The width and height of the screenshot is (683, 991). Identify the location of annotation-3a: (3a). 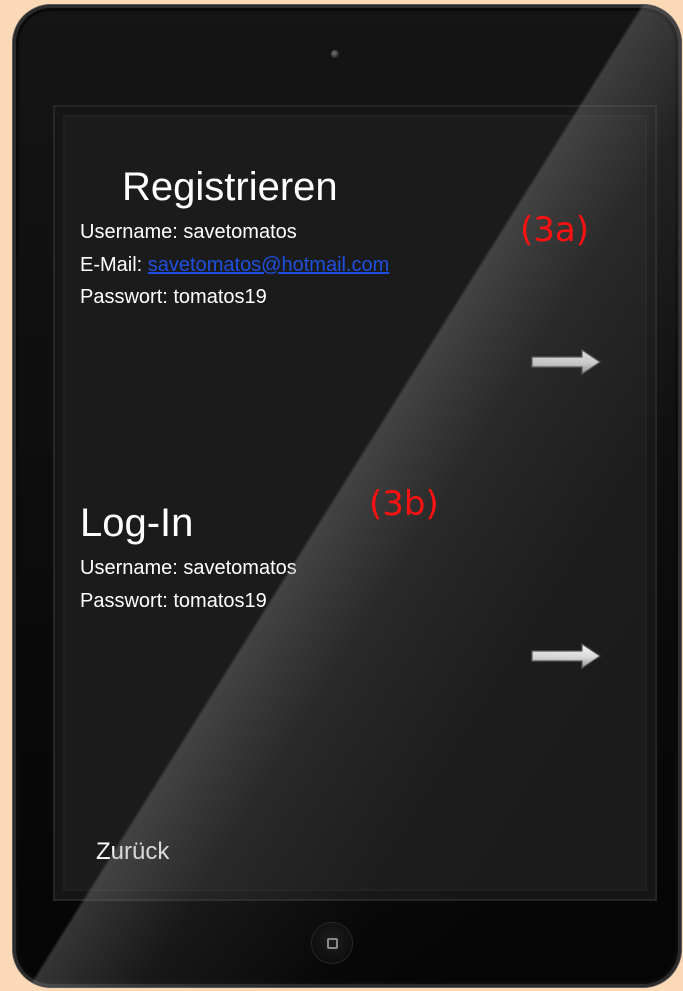
(554, 230).